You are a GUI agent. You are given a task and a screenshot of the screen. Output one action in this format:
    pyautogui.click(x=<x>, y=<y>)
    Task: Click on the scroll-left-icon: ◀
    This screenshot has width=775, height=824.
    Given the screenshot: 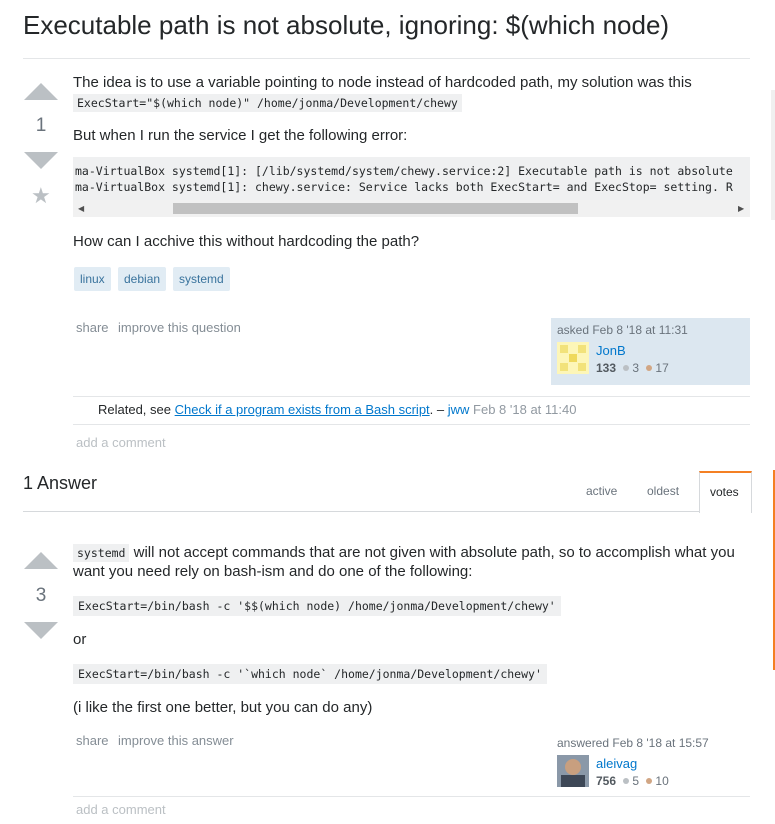 What is the action you would take?
    pyautogui.click(x=81, y=208)
    